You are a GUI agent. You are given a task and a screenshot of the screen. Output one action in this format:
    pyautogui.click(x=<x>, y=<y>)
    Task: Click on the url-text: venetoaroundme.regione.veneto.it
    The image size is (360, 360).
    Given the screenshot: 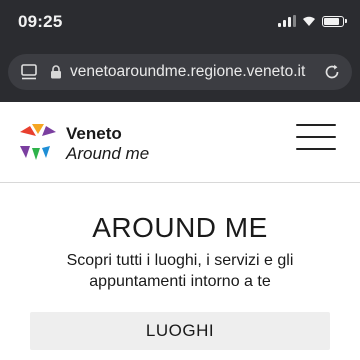 What is the action you would take?
    pyautogui.click(x=187, y=72)
    